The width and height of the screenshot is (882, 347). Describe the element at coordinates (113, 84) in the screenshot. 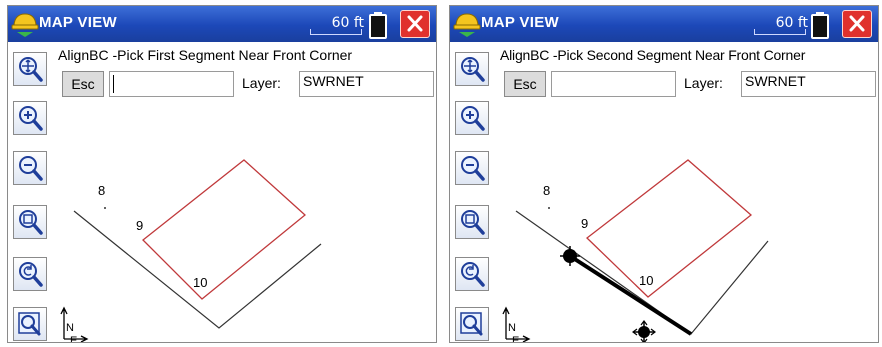

I see `text-caret` at that location.